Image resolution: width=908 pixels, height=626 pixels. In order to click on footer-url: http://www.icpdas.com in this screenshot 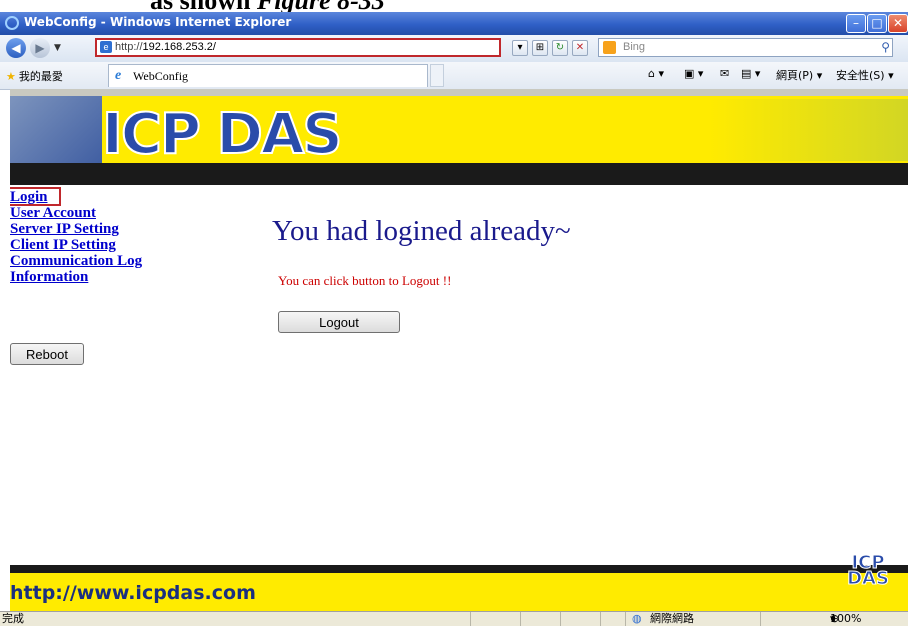, I will do `click(133, 593)`.